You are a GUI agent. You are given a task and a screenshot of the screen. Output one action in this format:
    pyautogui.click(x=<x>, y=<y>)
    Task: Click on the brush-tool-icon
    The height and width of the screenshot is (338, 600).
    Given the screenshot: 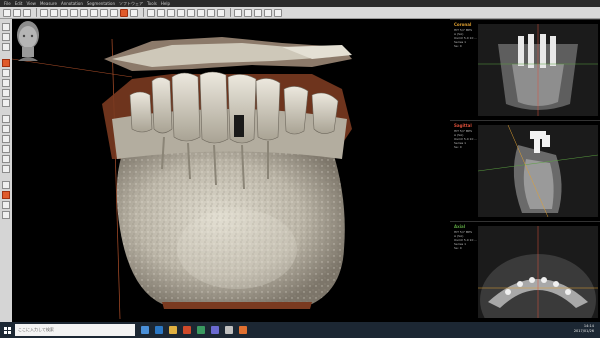 What is the action you would take?
    pyautogui.click(x=6, y=139)
    